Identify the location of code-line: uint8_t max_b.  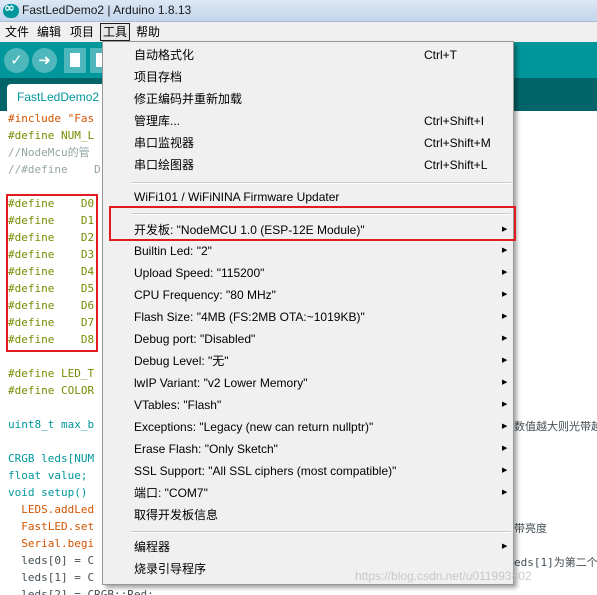
(51, 424).